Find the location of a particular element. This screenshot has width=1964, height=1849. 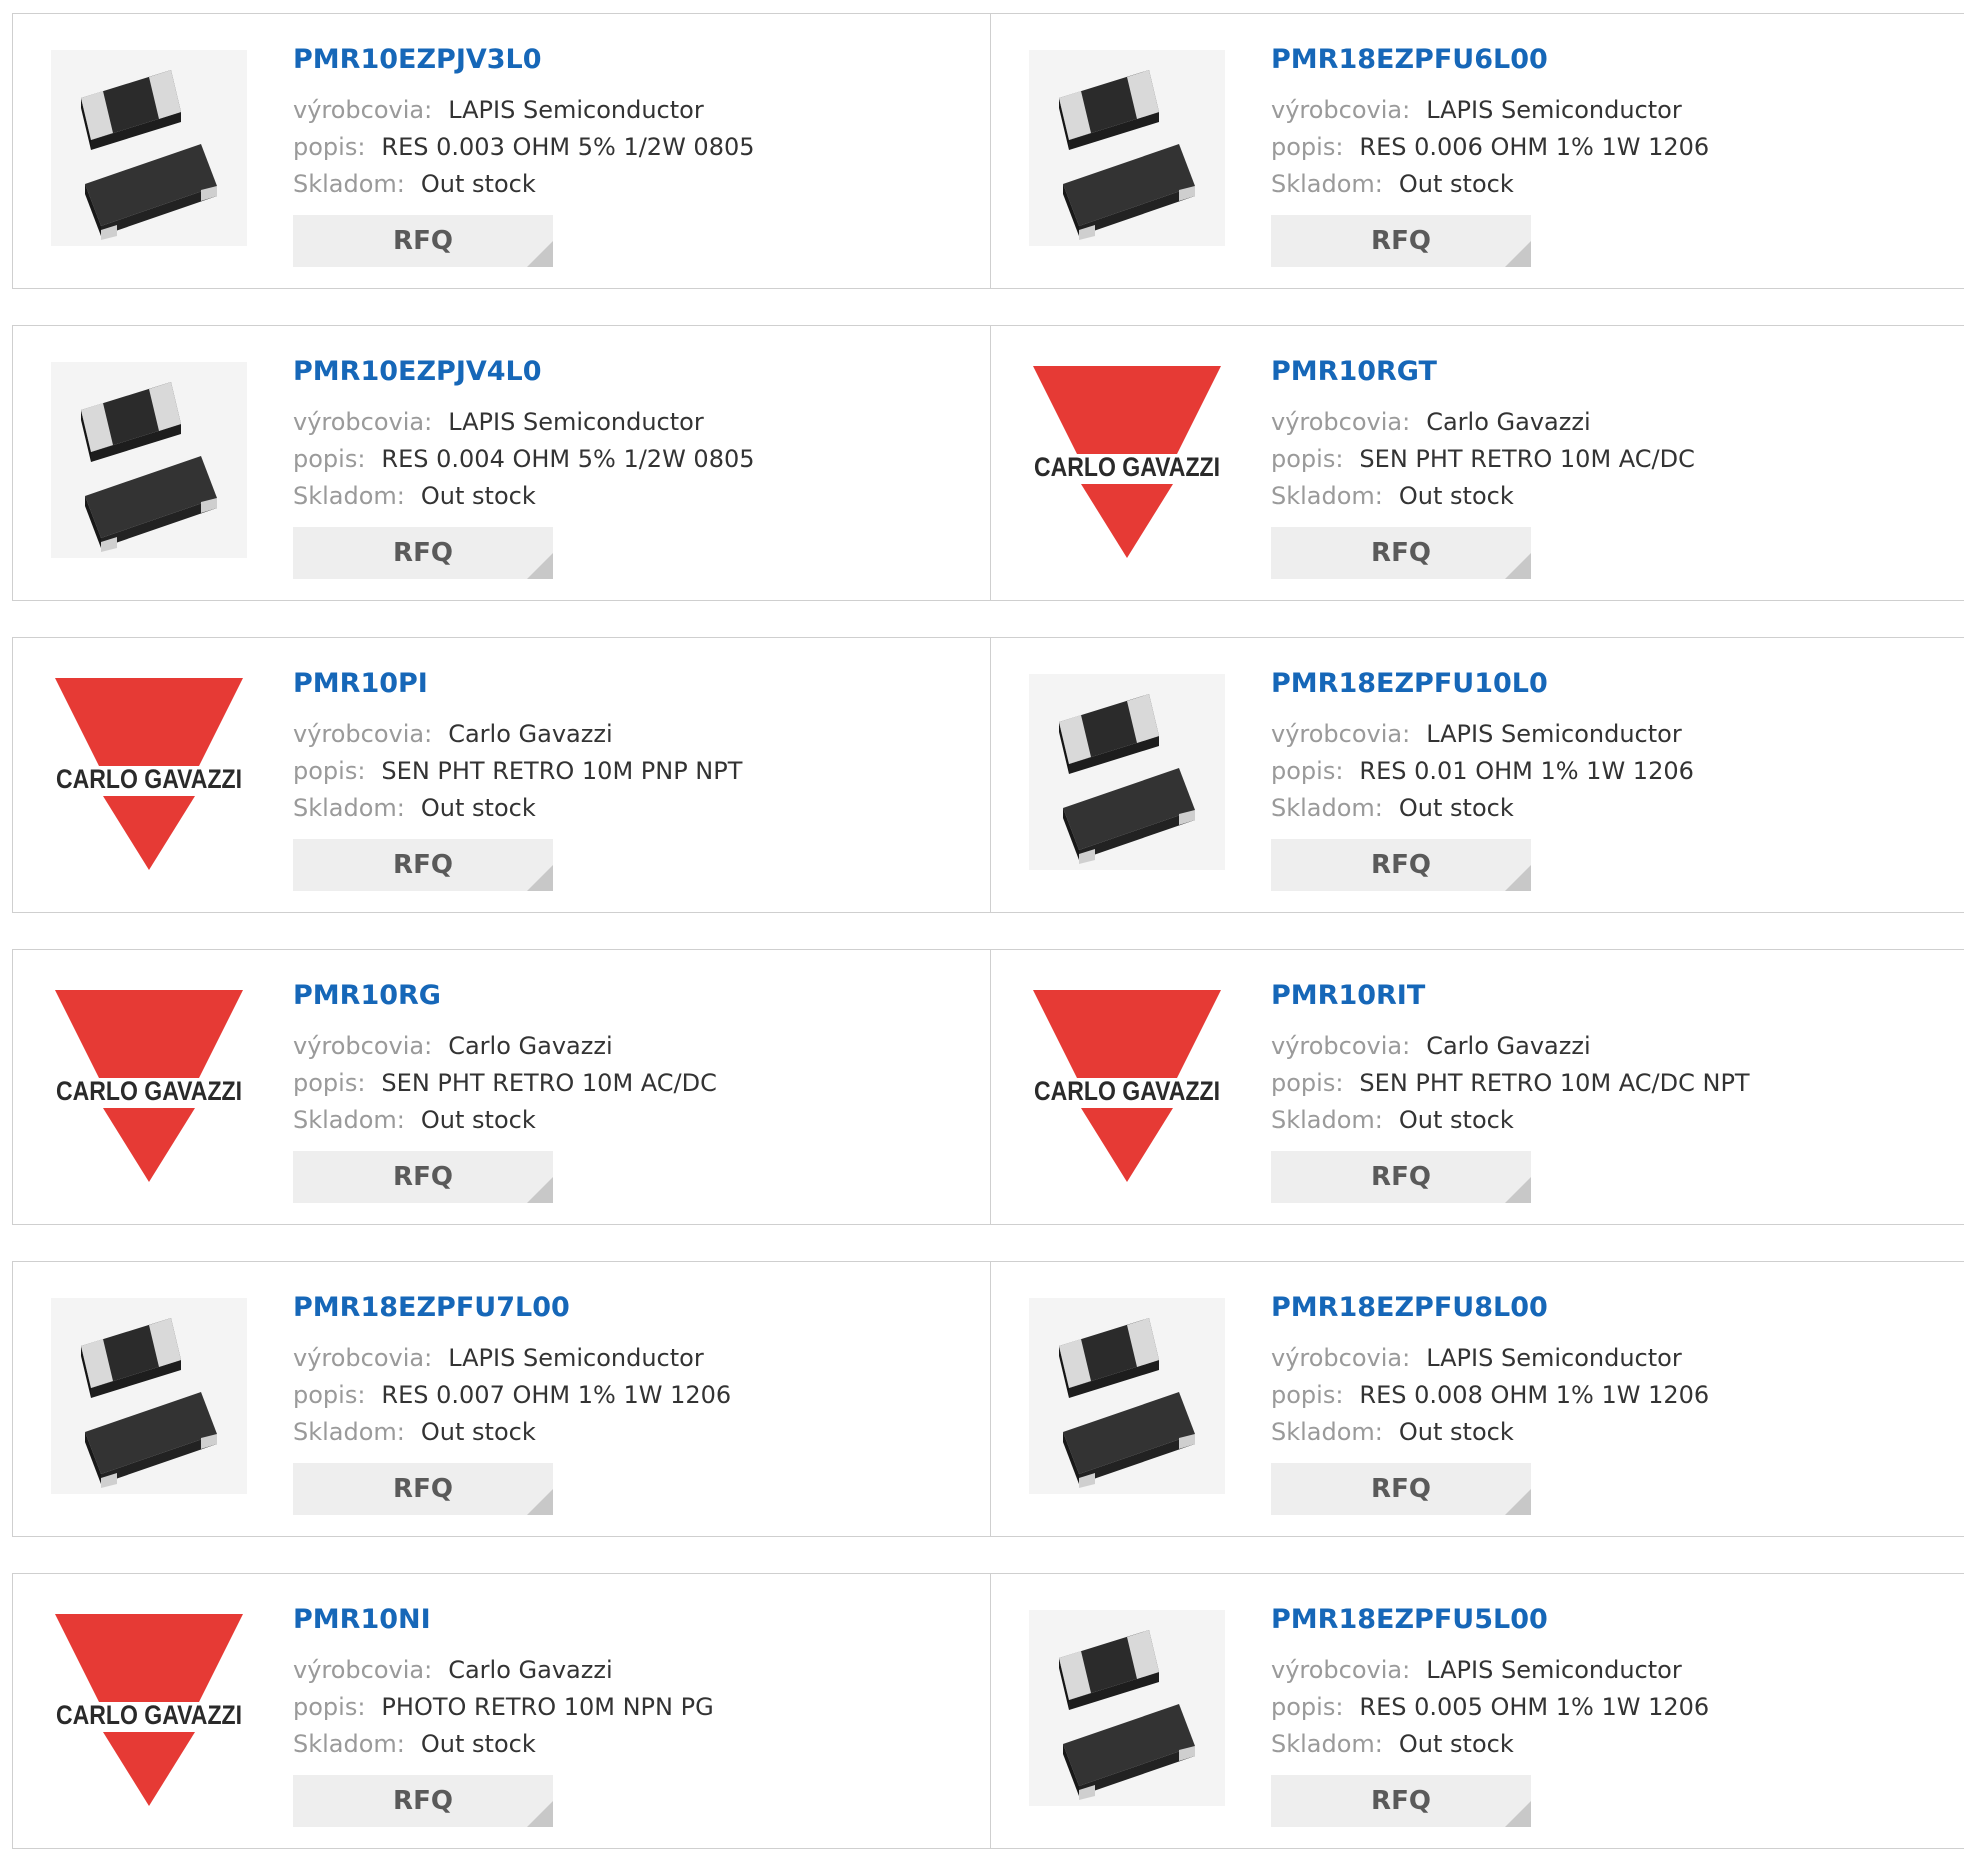

part-number-link: PMR10RGT is located at coordinates (1354, 371).